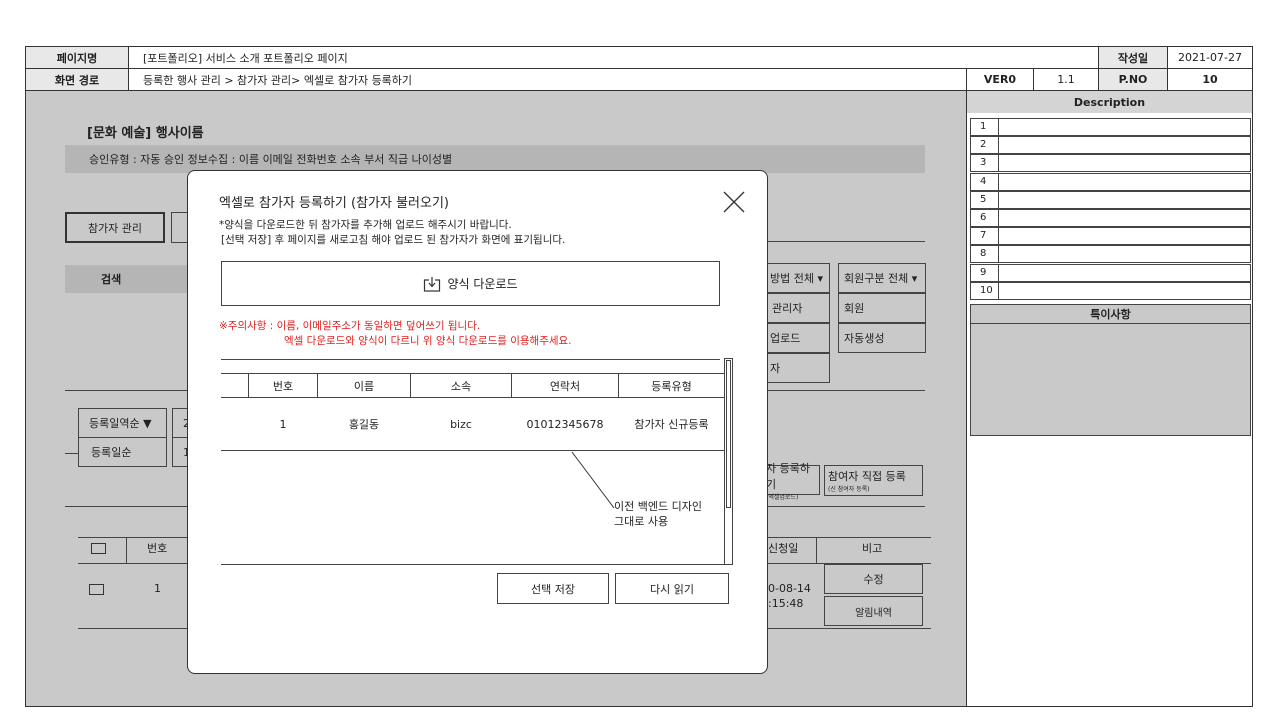 This screenshot has width=1280, height=720. What do you see at coordinates (1110, 145) in the screenshot?
I see `description-row: 2` at bounding box center [1110, 145].